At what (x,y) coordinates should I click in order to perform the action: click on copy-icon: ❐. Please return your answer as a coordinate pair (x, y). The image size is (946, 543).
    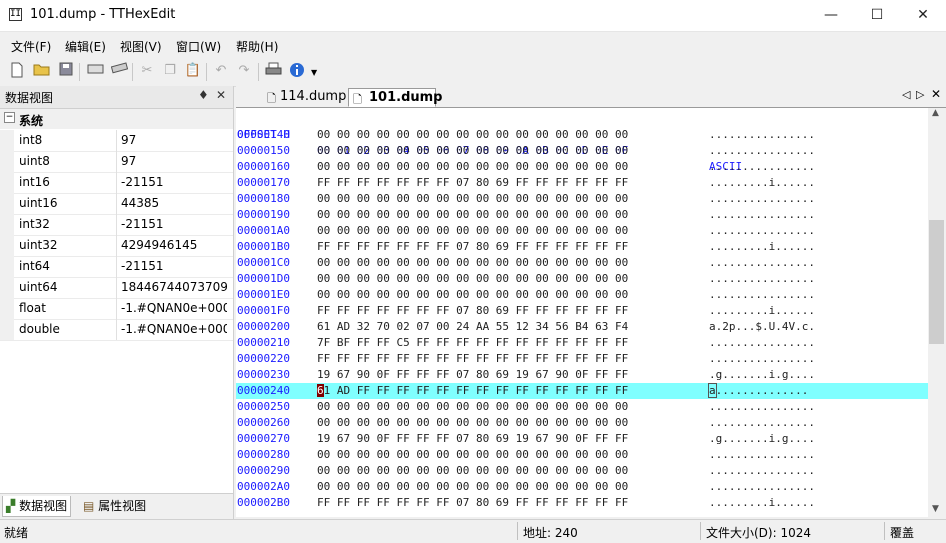
    Looking at the image, I should click on (170, 71).